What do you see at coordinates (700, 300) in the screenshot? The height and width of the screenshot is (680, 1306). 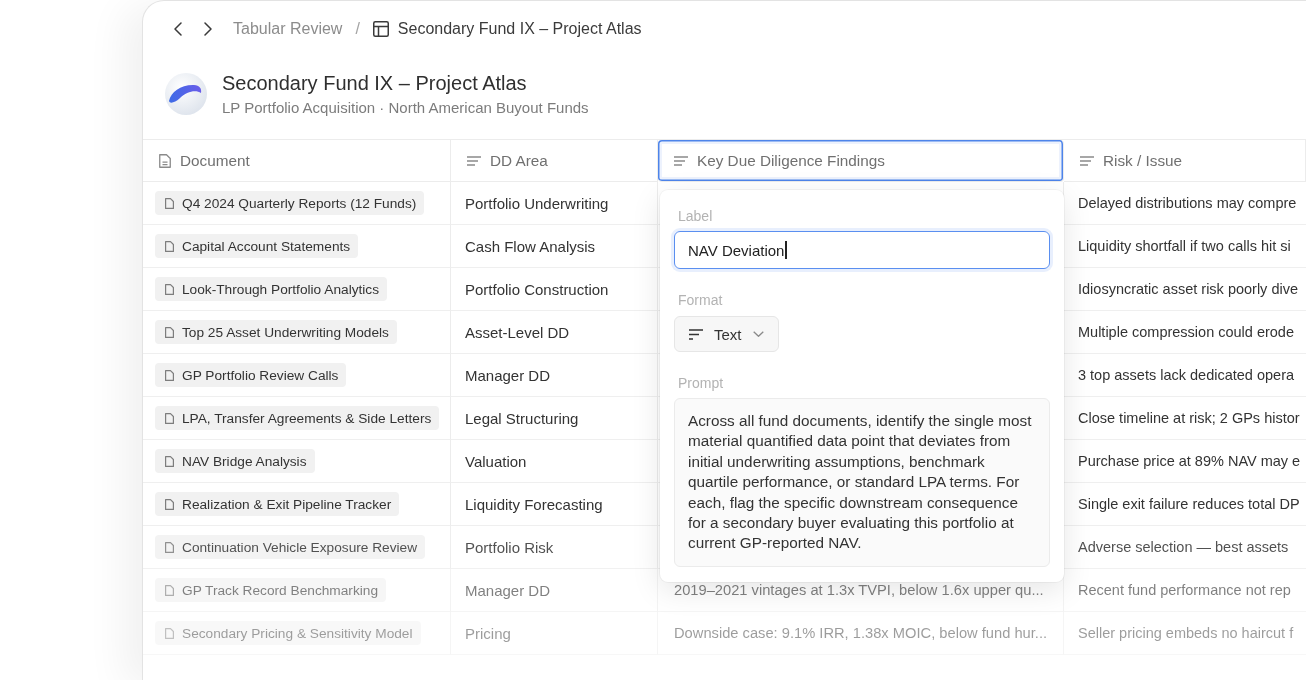 I see `field-label: Format` at bounding box center [700, 300].